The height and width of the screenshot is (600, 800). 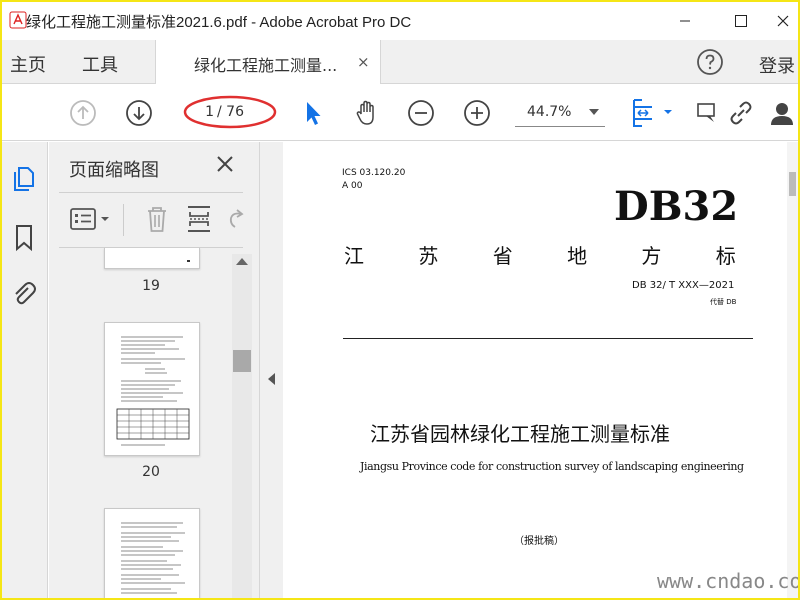 I want to click on doc-rule, so click(x=548, y=338).